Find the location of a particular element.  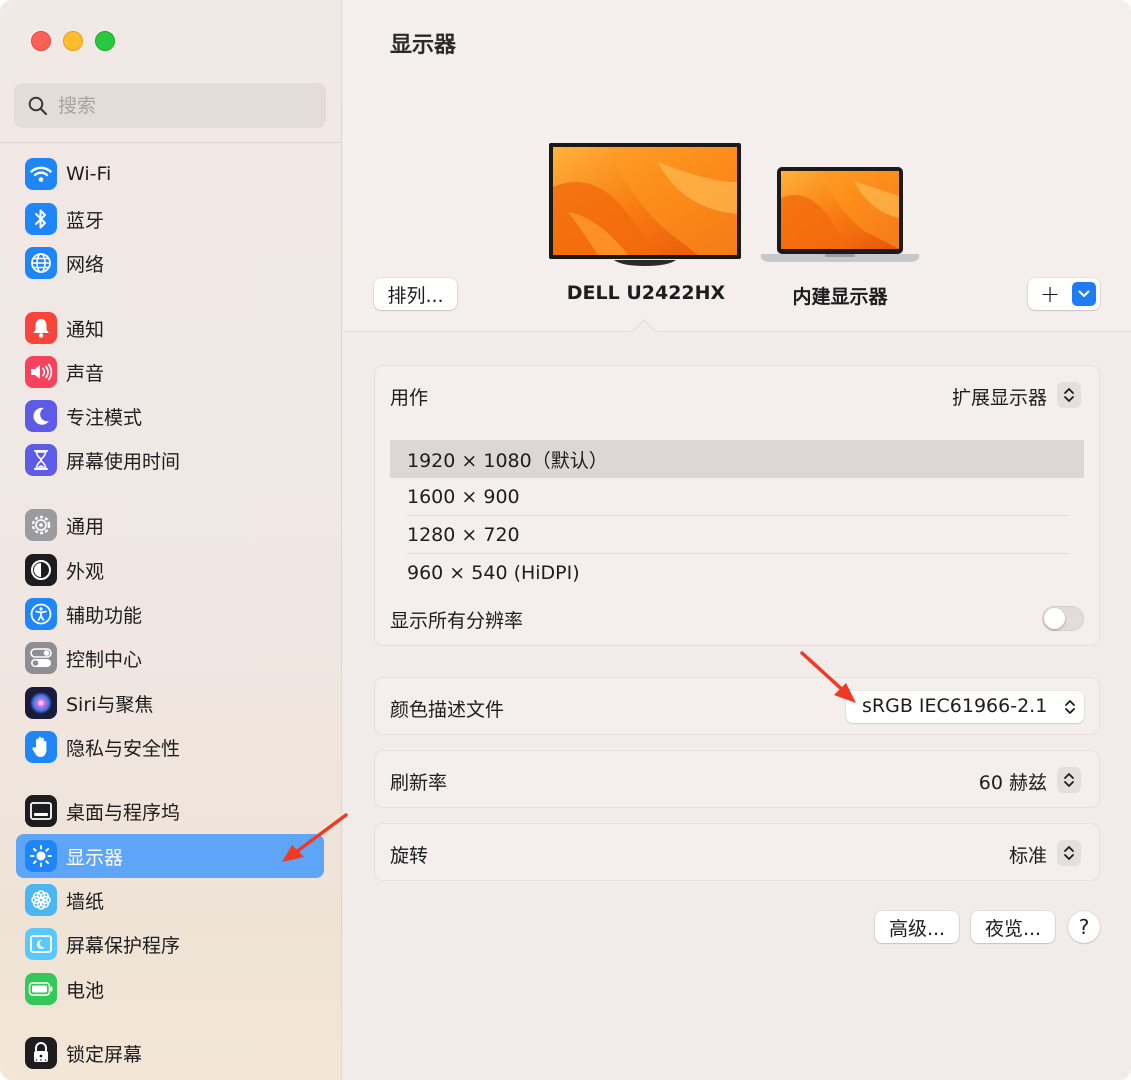

sidebar-item-privacy: 隐私与安全性 is located at coordinates (170, 747).